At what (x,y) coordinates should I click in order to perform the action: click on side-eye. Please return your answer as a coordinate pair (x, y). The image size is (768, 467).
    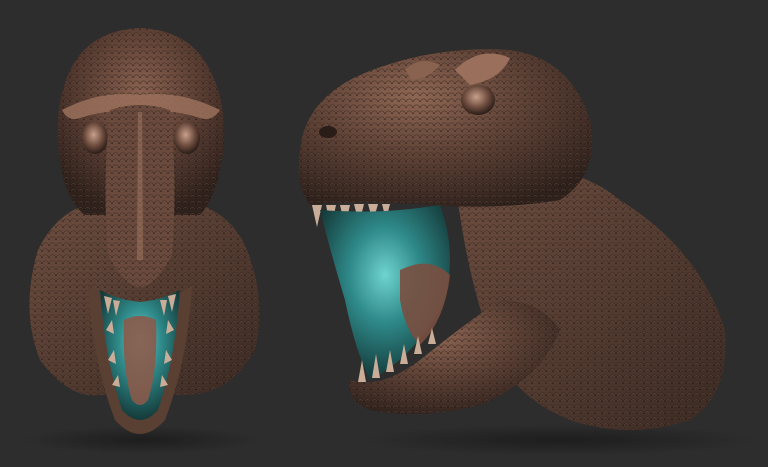
    Looking at the image, I should click on (478, 100).